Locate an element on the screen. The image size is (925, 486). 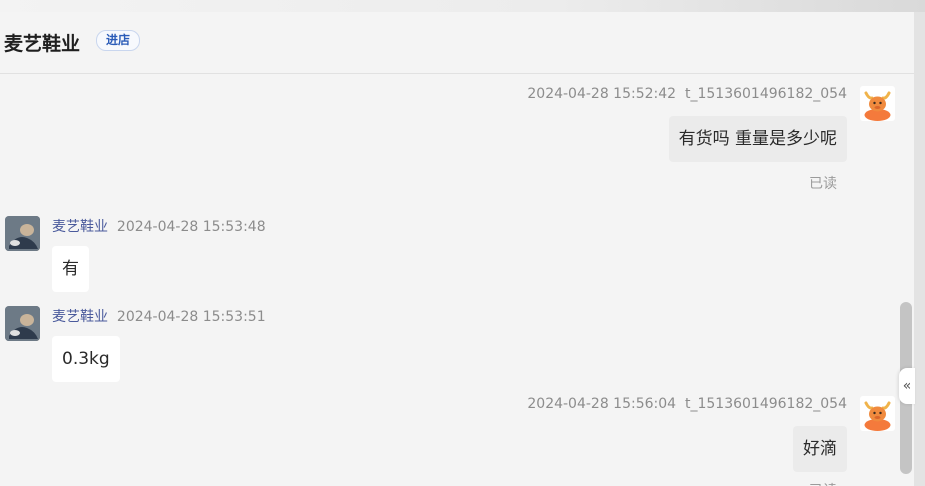
message-timestamp: 2024-04-28 15:53:48 is located at coordinates (191, 227).